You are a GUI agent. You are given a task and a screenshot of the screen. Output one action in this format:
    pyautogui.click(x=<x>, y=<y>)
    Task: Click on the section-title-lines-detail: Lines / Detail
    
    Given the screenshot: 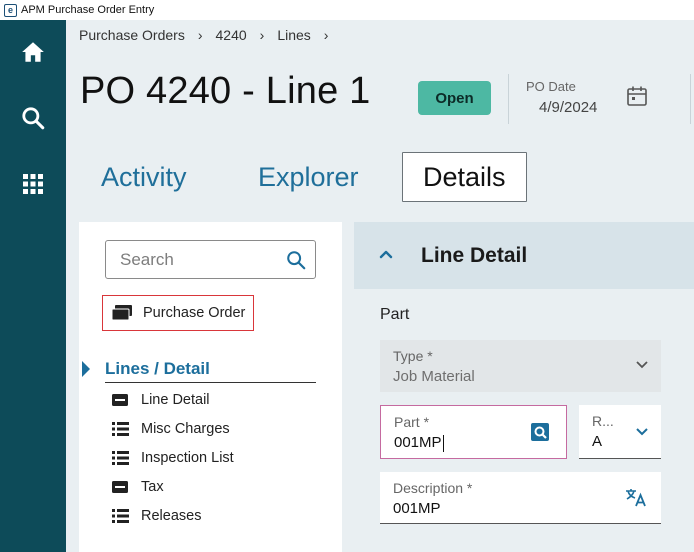 What is the action you would take?
    pyautogui.click(x=157, y=369)
    